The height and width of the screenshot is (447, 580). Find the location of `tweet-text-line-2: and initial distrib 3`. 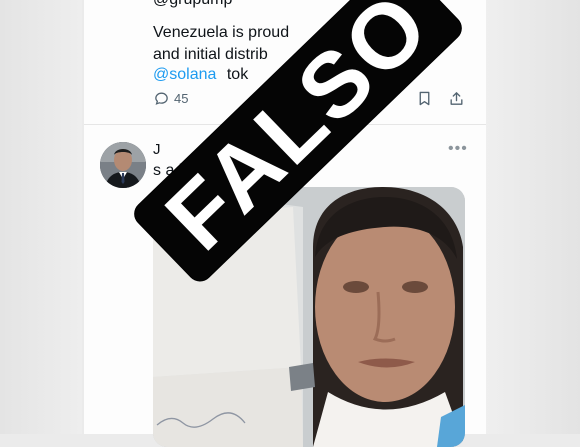

tweet-text-line-2: and initial distrib 3 is located at coordinates (293, 55).